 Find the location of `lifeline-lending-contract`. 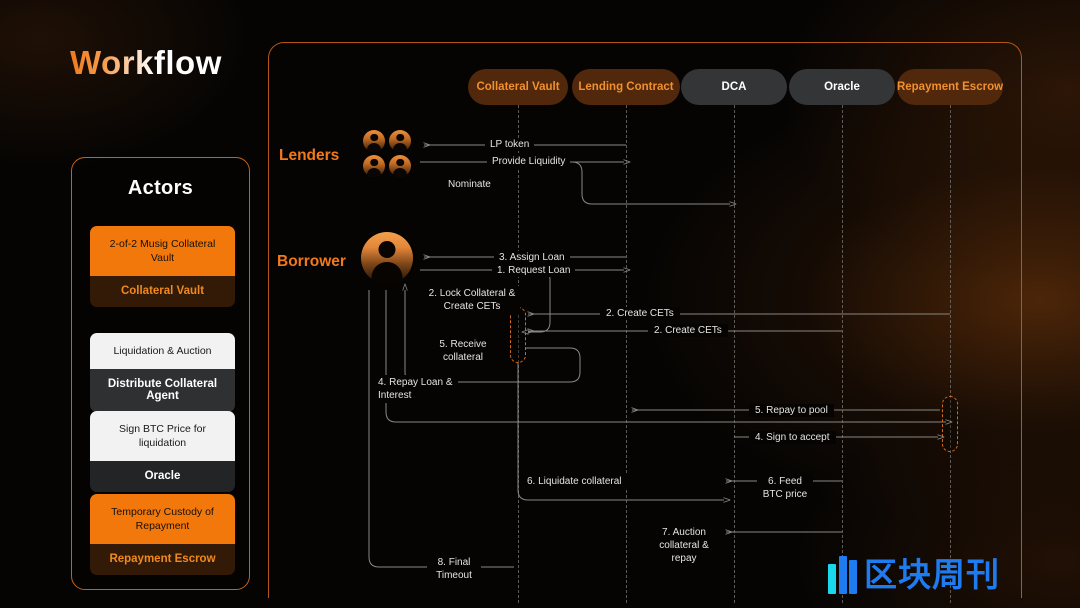

lifeline-lending-contract is located at coordinates (626, 354).